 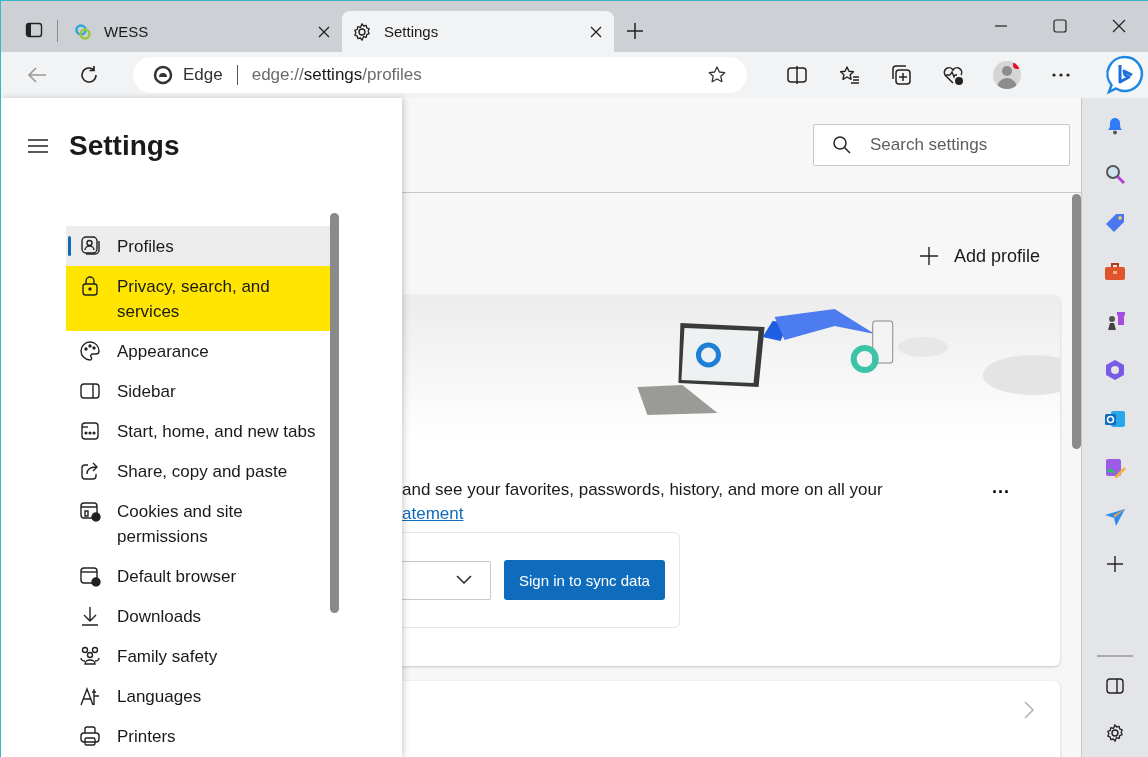 What do you see at coordinates (198, 696) in the screenshot?
I see `settings-nav-item: Languages` at bounding box center [198, 696].